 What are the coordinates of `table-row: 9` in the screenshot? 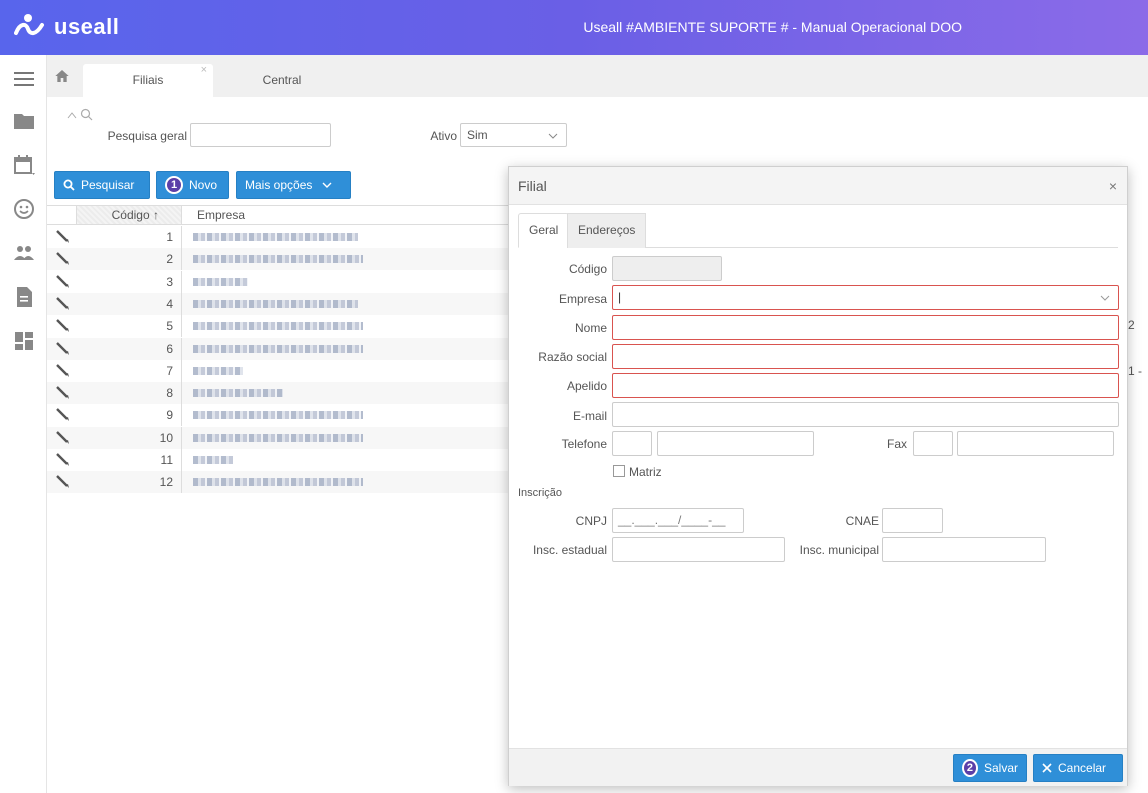 It's located at (279, 415).